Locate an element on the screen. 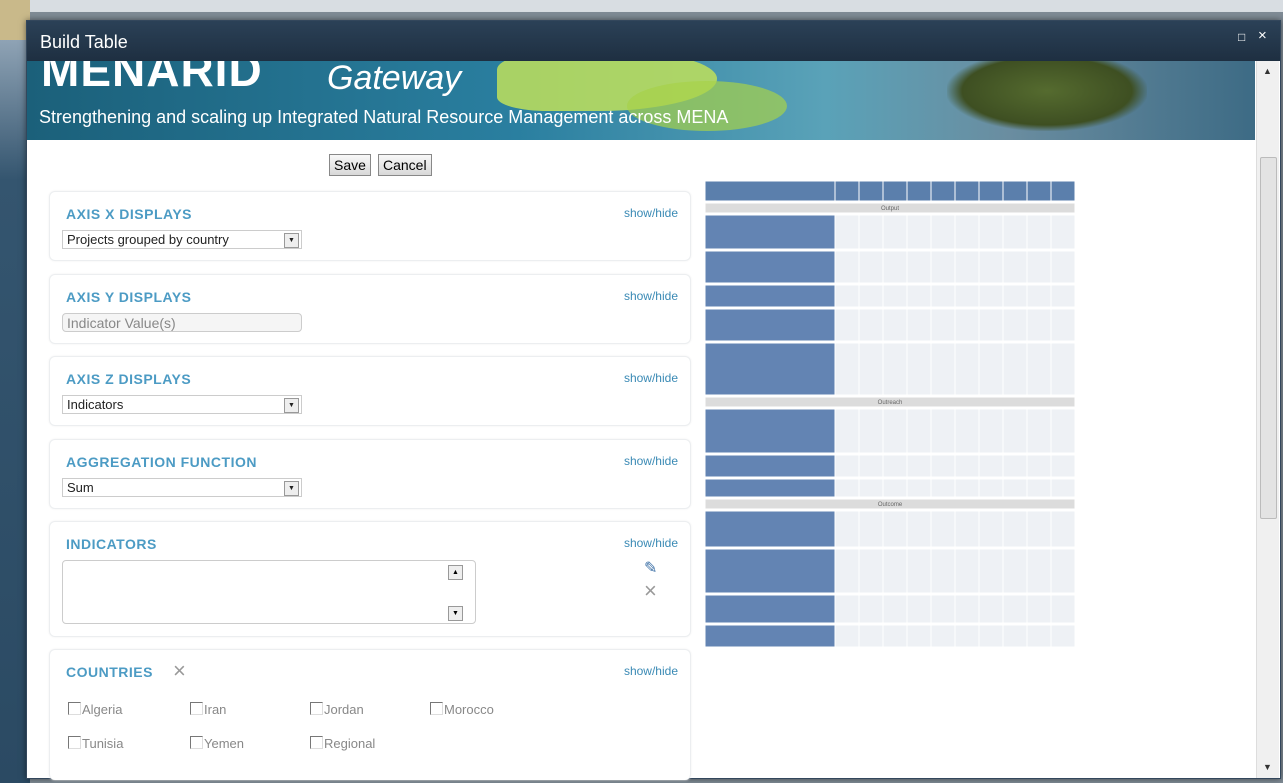  axis-y-showhide-link: show/hide is located at coordinates (651, 296).